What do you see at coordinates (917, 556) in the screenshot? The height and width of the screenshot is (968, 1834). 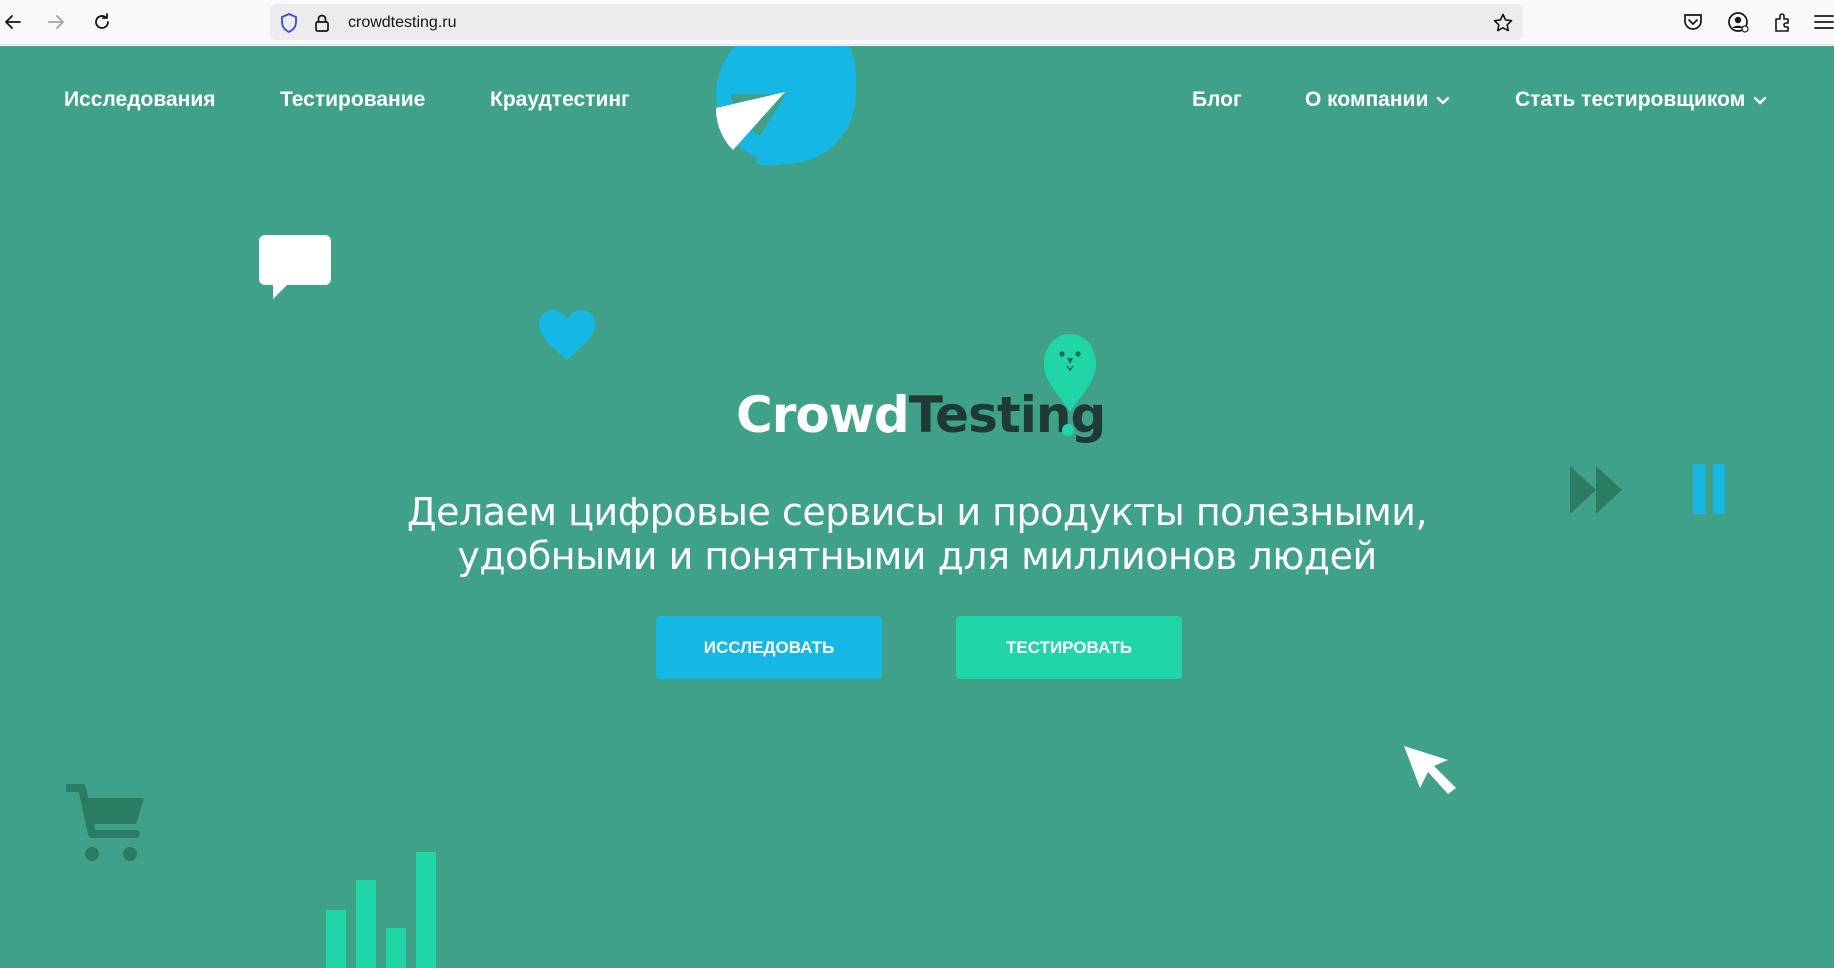 I see `tagline-line-2: удобными и понятными для миллионов людей` at bounding box center [917, 556].